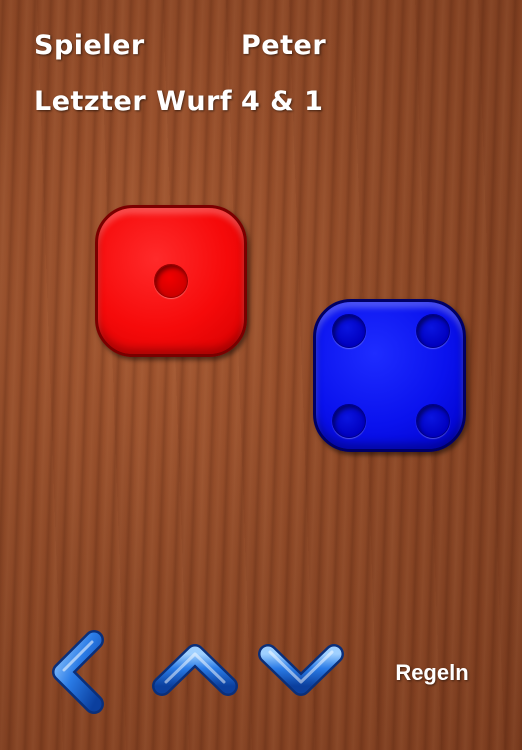 The width and height of the screenshot is (522, 750). What do you see at coordinates (89, 45) in the screenshot?
I see `player-label: Spieler` at bounding box center [89, 45].